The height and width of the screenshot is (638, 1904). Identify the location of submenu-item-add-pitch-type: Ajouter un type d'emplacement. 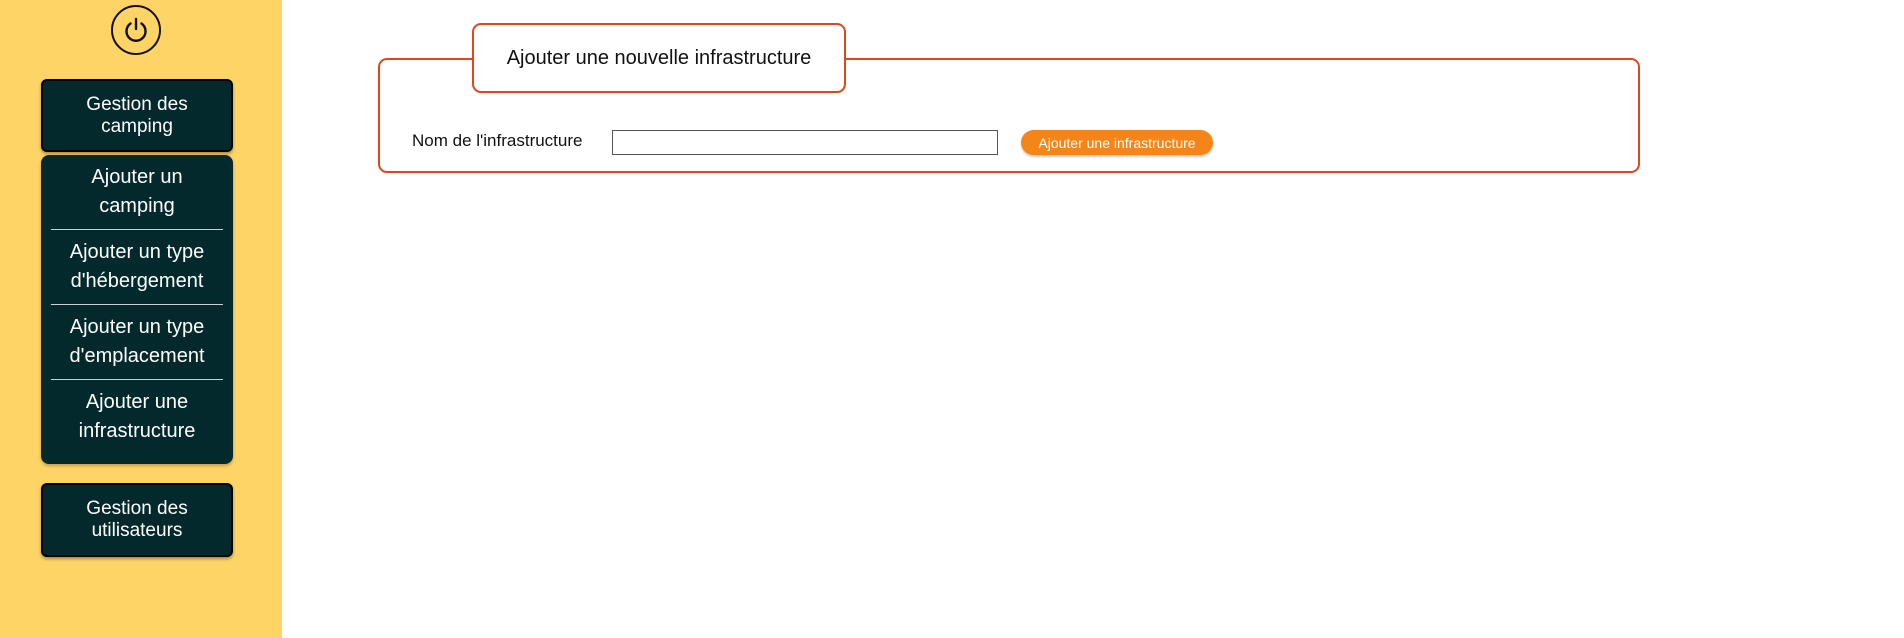
(137, 342).